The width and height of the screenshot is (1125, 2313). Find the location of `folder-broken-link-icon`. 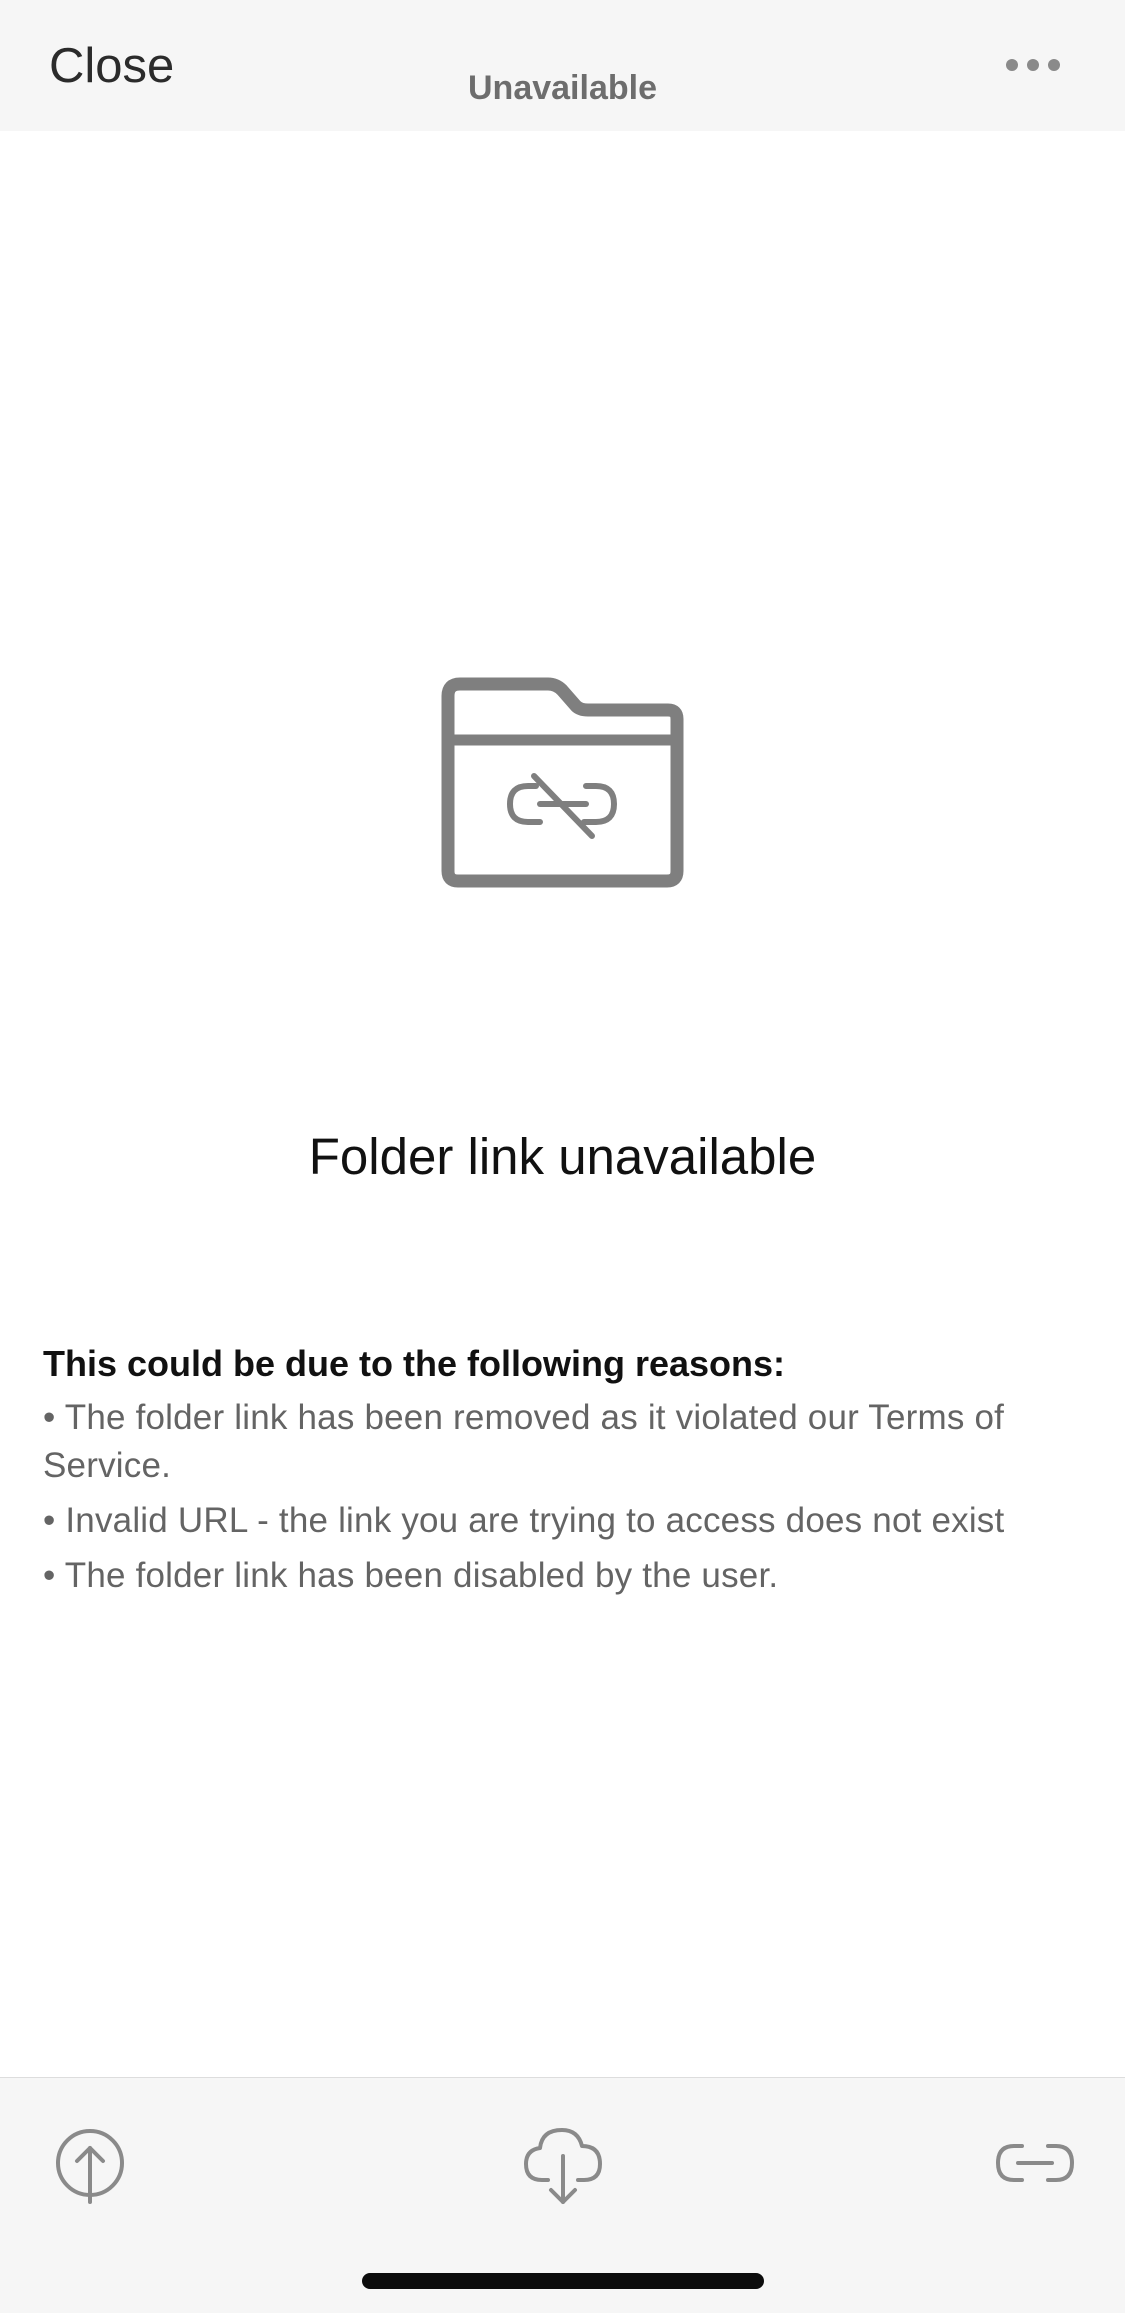

folder-broken-link-icon is located at coordinates (562, 783).